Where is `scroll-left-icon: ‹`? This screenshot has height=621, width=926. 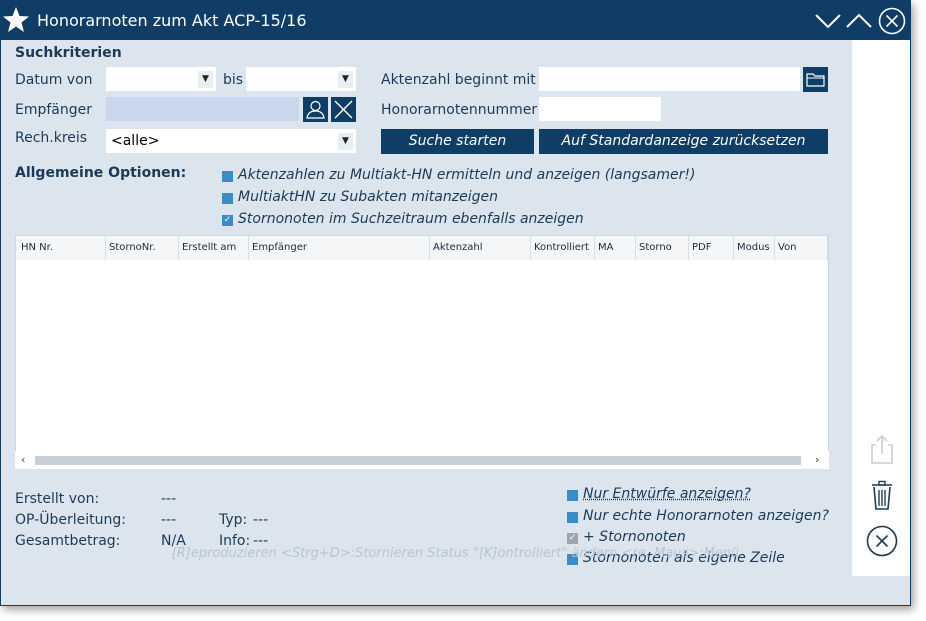
scroll-left-icon: ‹ is located at coordinates (23, 459).